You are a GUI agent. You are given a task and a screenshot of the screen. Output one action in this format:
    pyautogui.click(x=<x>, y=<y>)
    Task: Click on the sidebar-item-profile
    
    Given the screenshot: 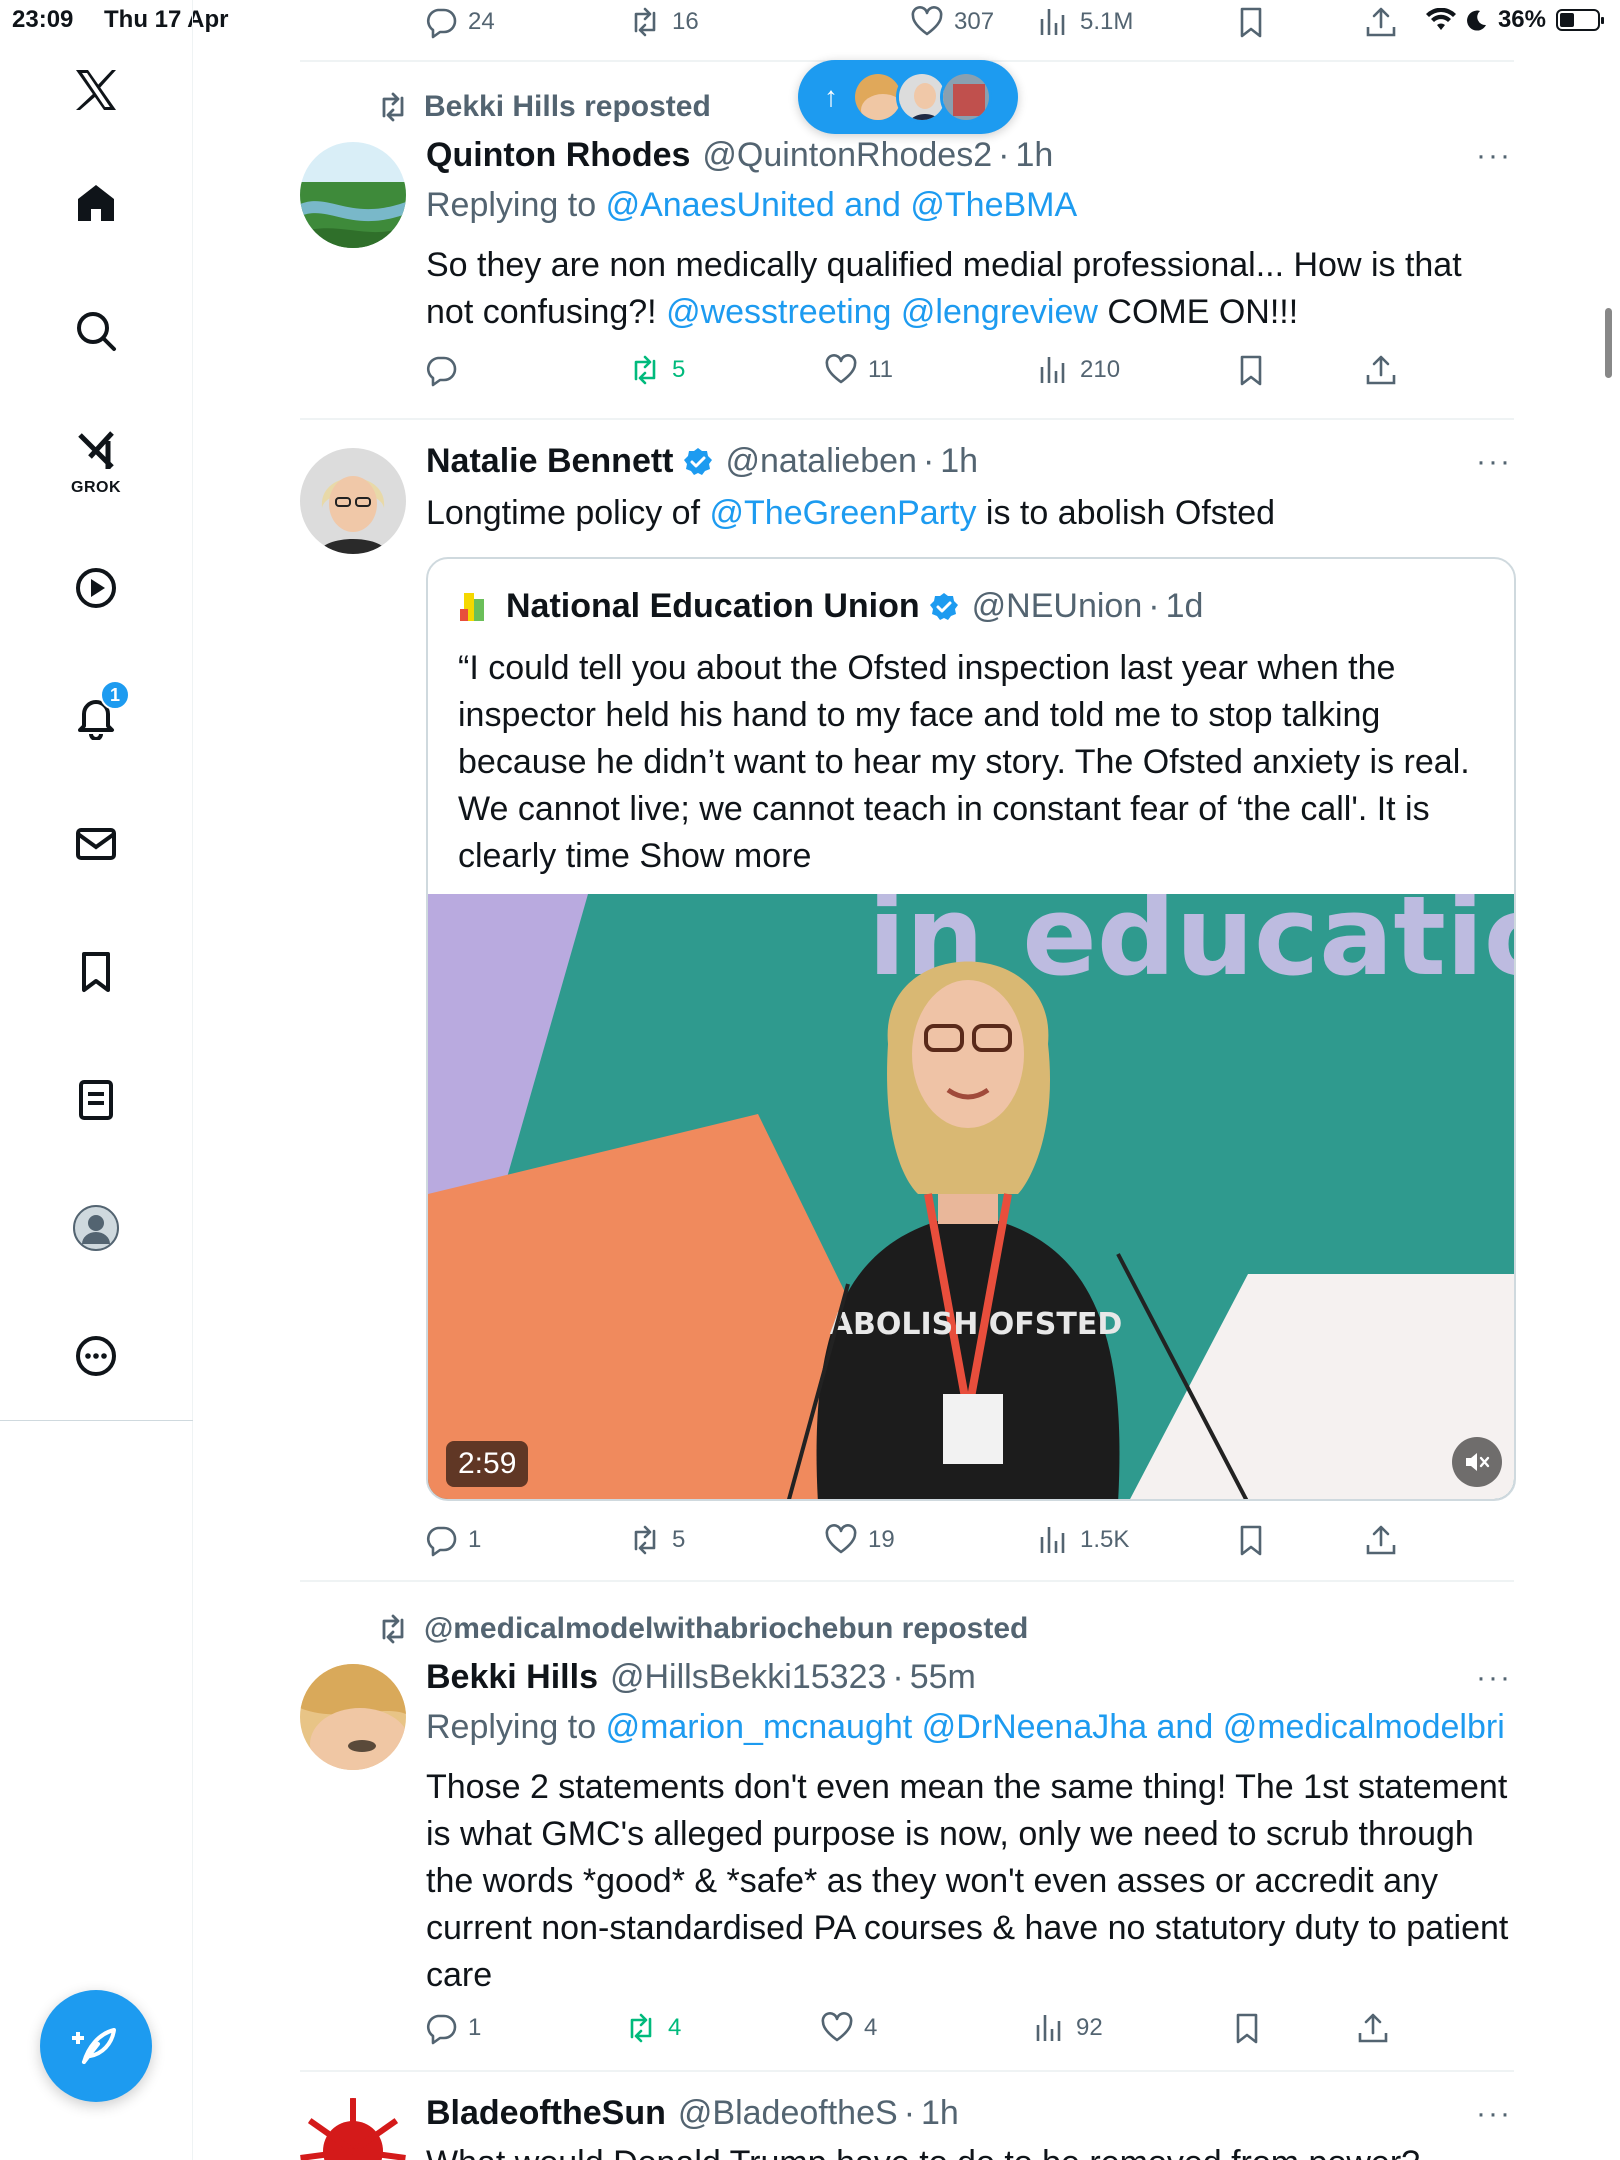 What is the action you would take?
    pyautogui.click(x=96, y=1228)
    